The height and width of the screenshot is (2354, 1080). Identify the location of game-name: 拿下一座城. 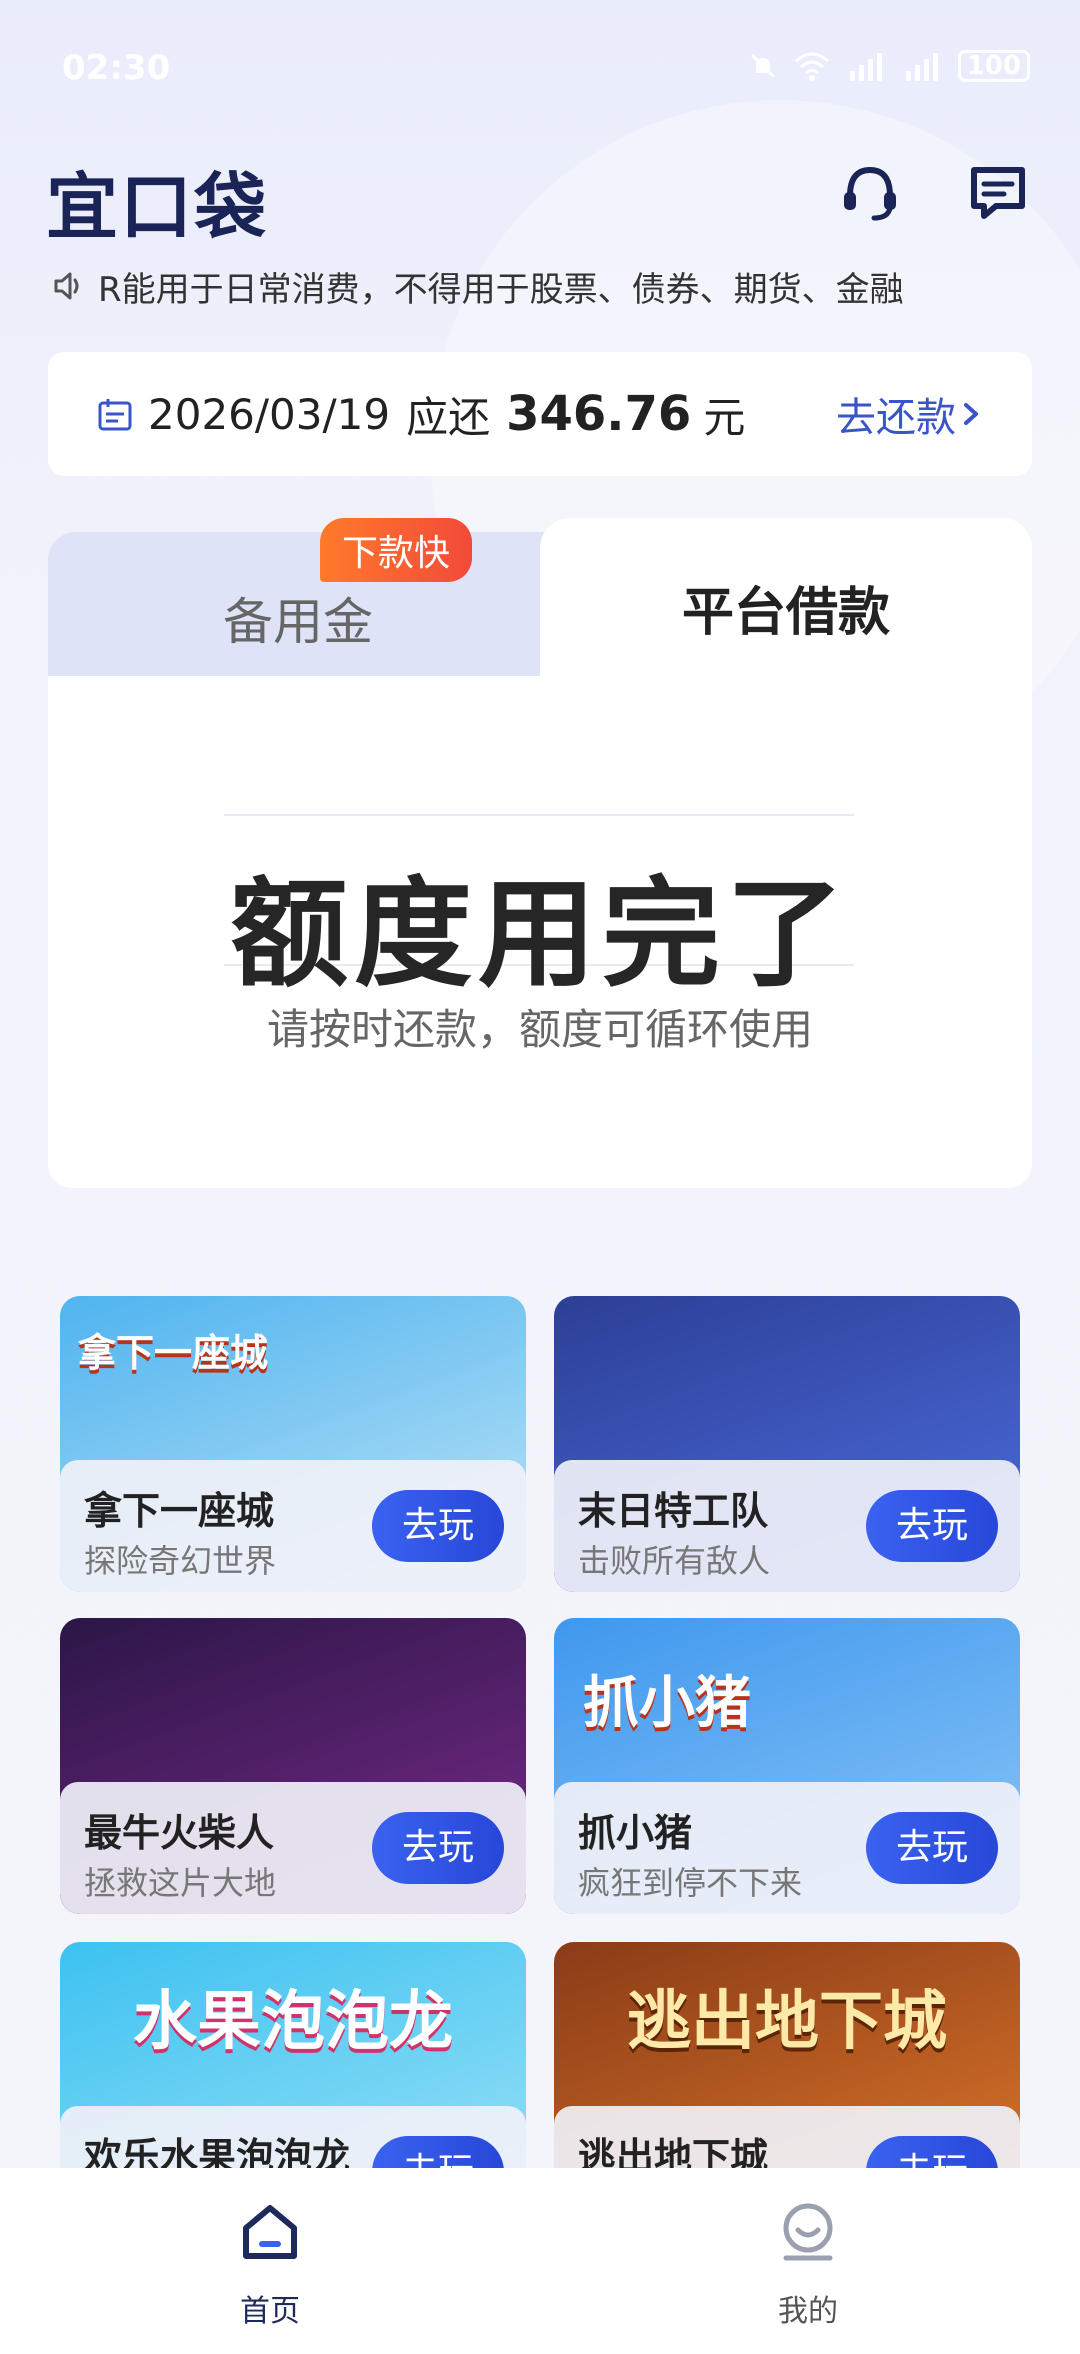
(179, 1511).